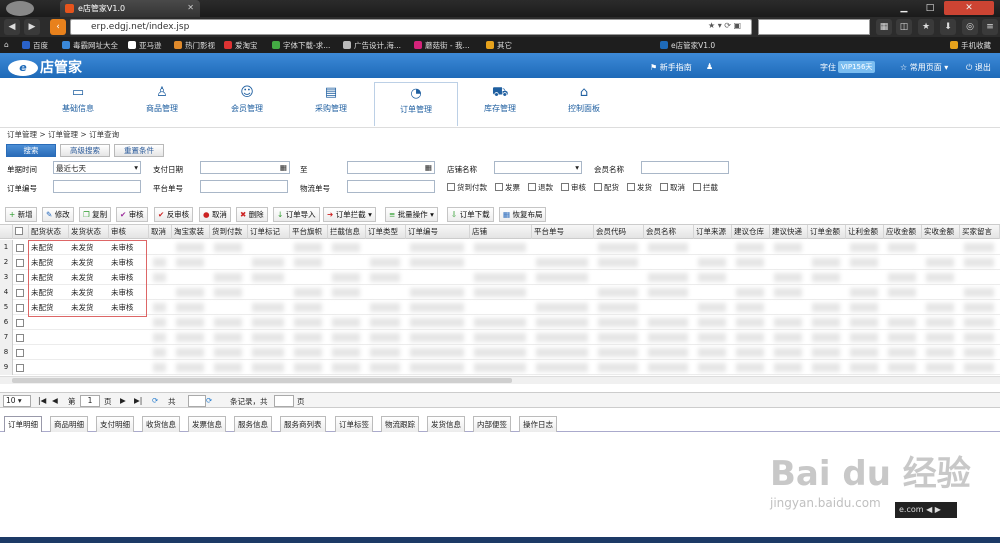  What do you see at coordinates (411, 214) in the screenshot?
I see `batch-button: ≡ 批量操作 ▾` at bounding box center [411, 214].